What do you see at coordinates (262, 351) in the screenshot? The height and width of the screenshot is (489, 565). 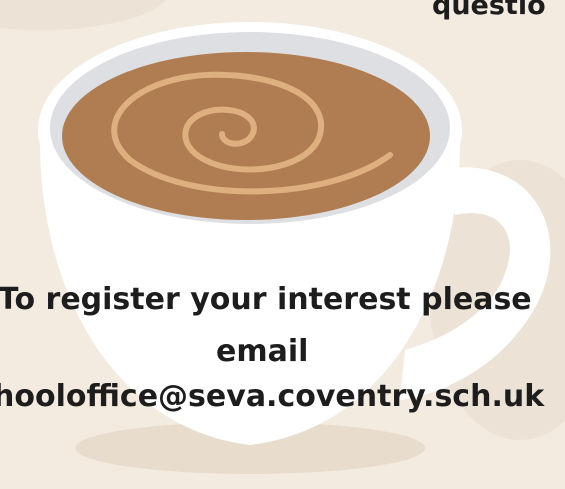 I see `message-line-2: email` at bounding box center [262, 351].